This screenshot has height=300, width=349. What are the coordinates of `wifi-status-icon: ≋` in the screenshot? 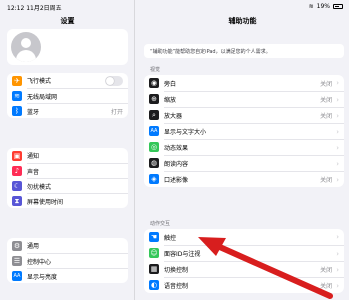 It's located at (311, 6).